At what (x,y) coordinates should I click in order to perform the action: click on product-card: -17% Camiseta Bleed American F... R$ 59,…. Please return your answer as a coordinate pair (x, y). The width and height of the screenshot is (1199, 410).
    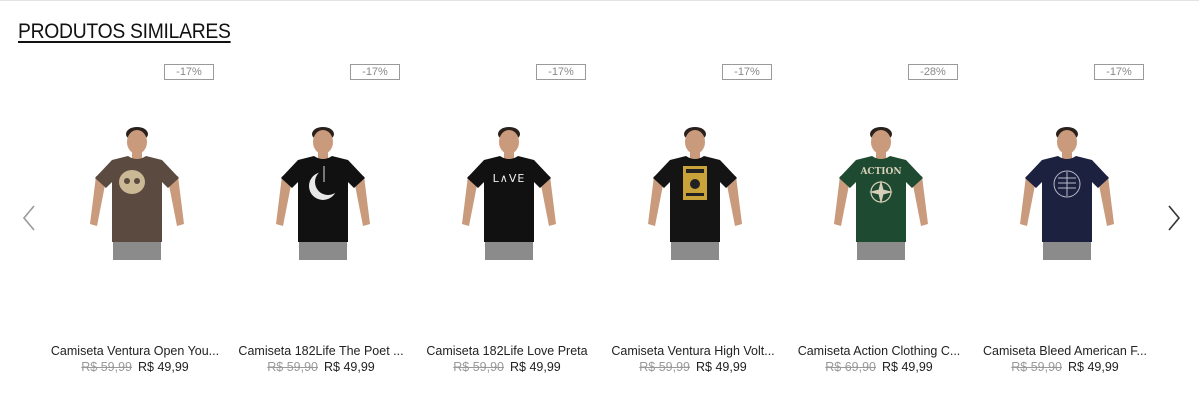
    Looking at the image, I should click on (1065, 225).